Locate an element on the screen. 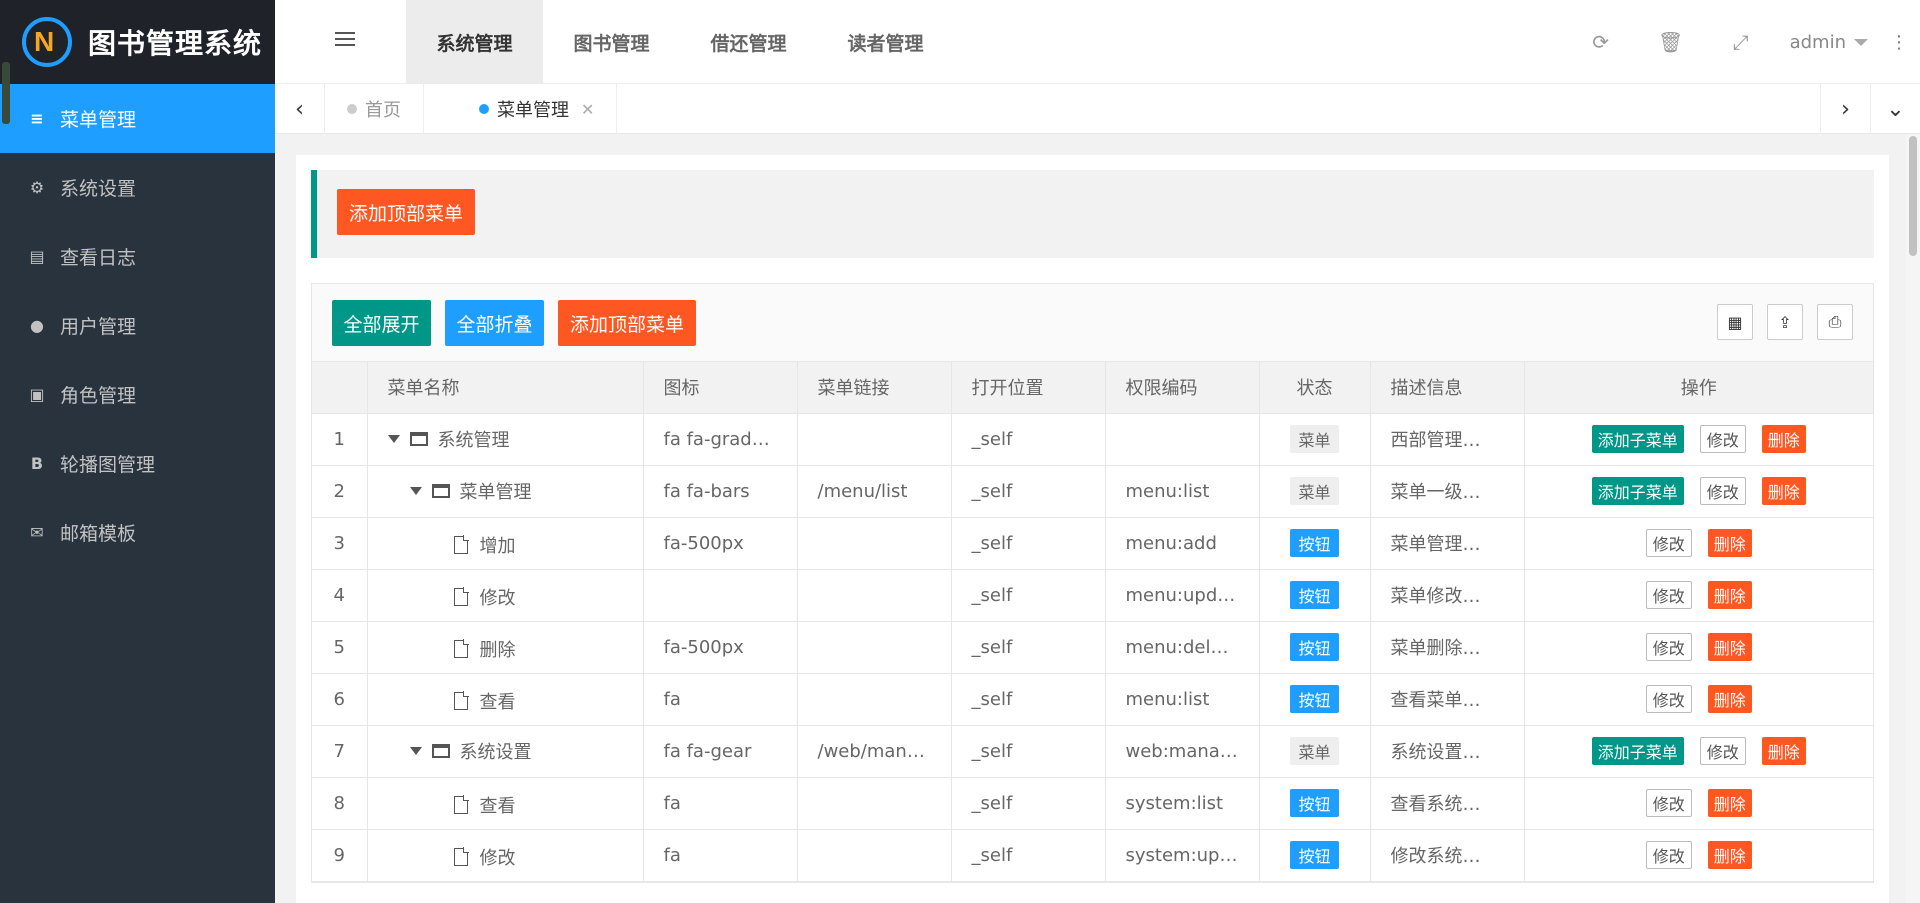 This screenshot has width=1920, height=903. trash-icon: 🗑 is located at coordinates (1671, 42).